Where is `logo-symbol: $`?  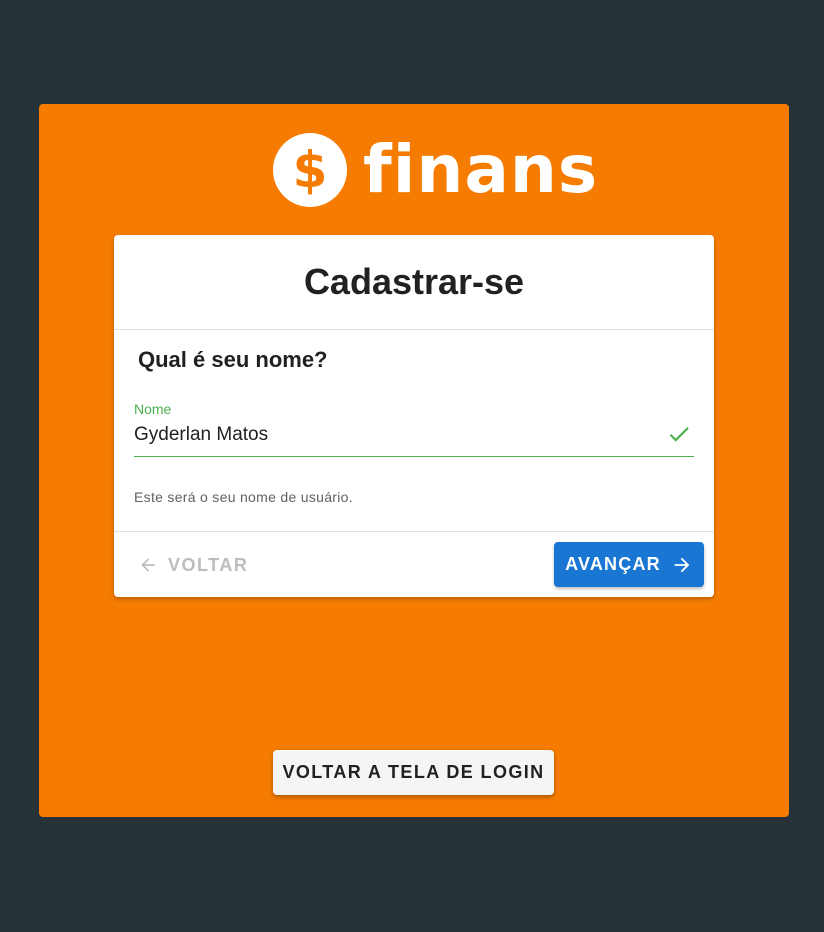
logo-symbol: $ is located at coordinates (310, 170).